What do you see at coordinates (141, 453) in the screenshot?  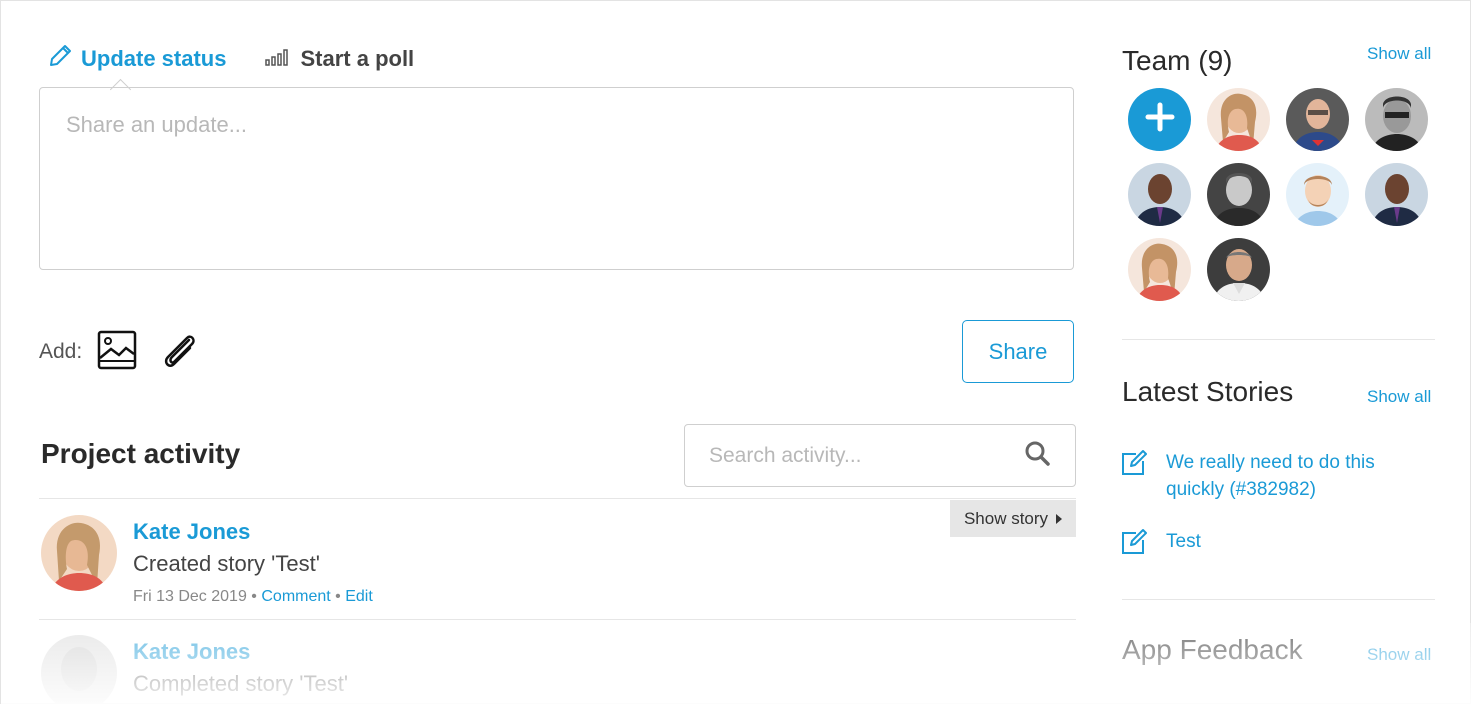 I see `project-activity-title: Project activity` at bounding box center [141, 453].